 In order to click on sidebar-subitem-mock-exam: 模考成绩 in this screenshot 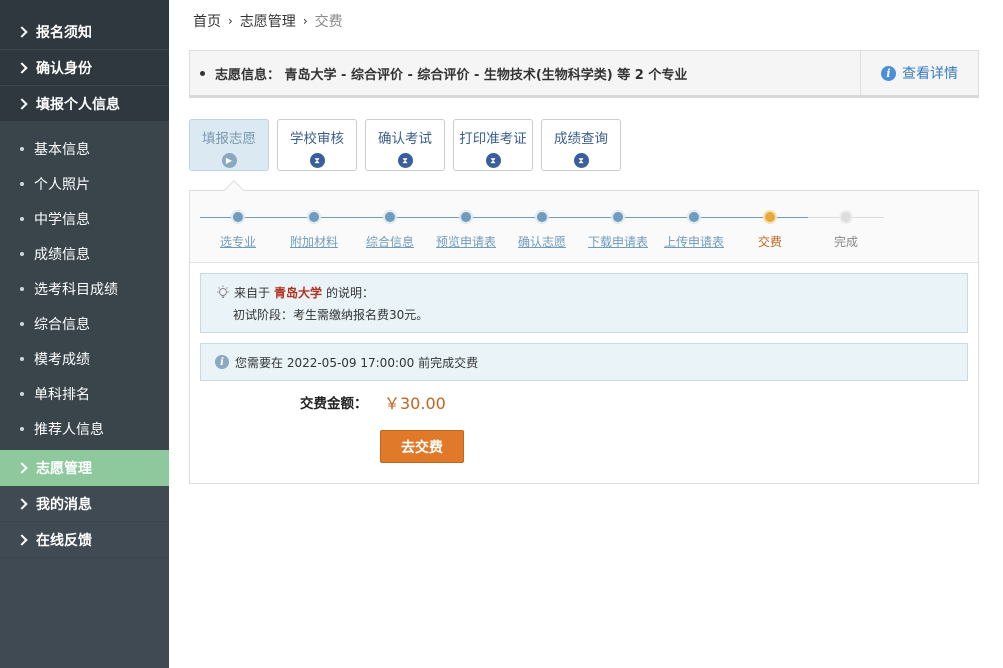, I will do `click(84, 358)`.